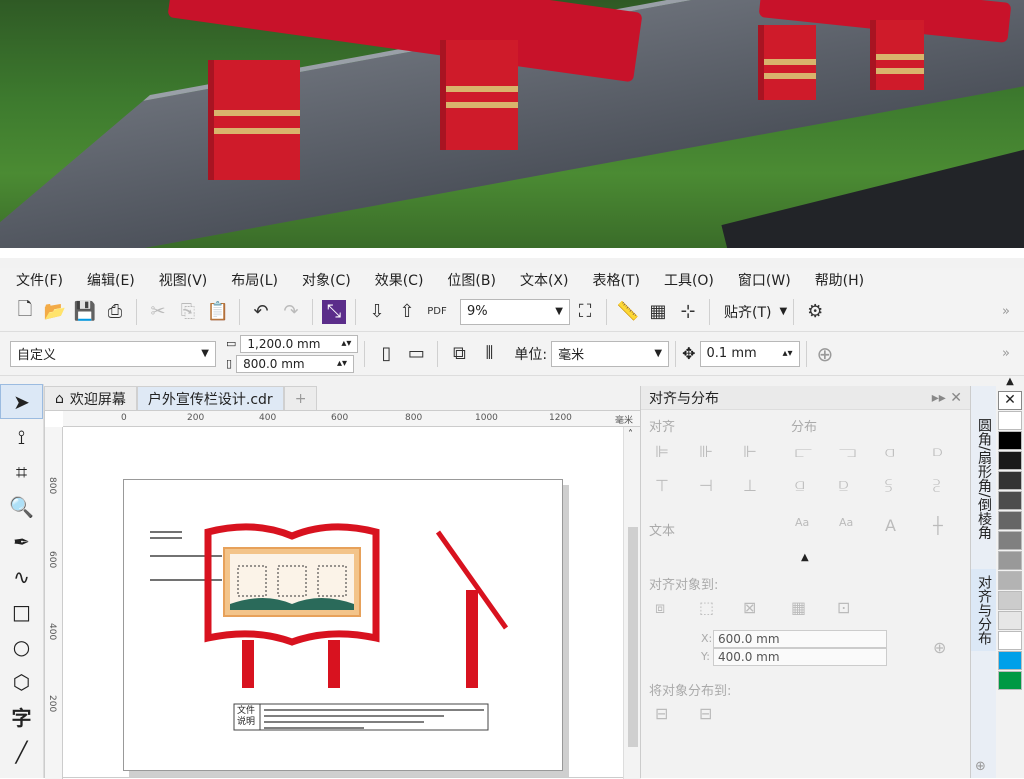 Image resolution: width=1024 pixels, height=779 pixels. I want to click on align-x-input: 600.0 mm, so click(800, 639).